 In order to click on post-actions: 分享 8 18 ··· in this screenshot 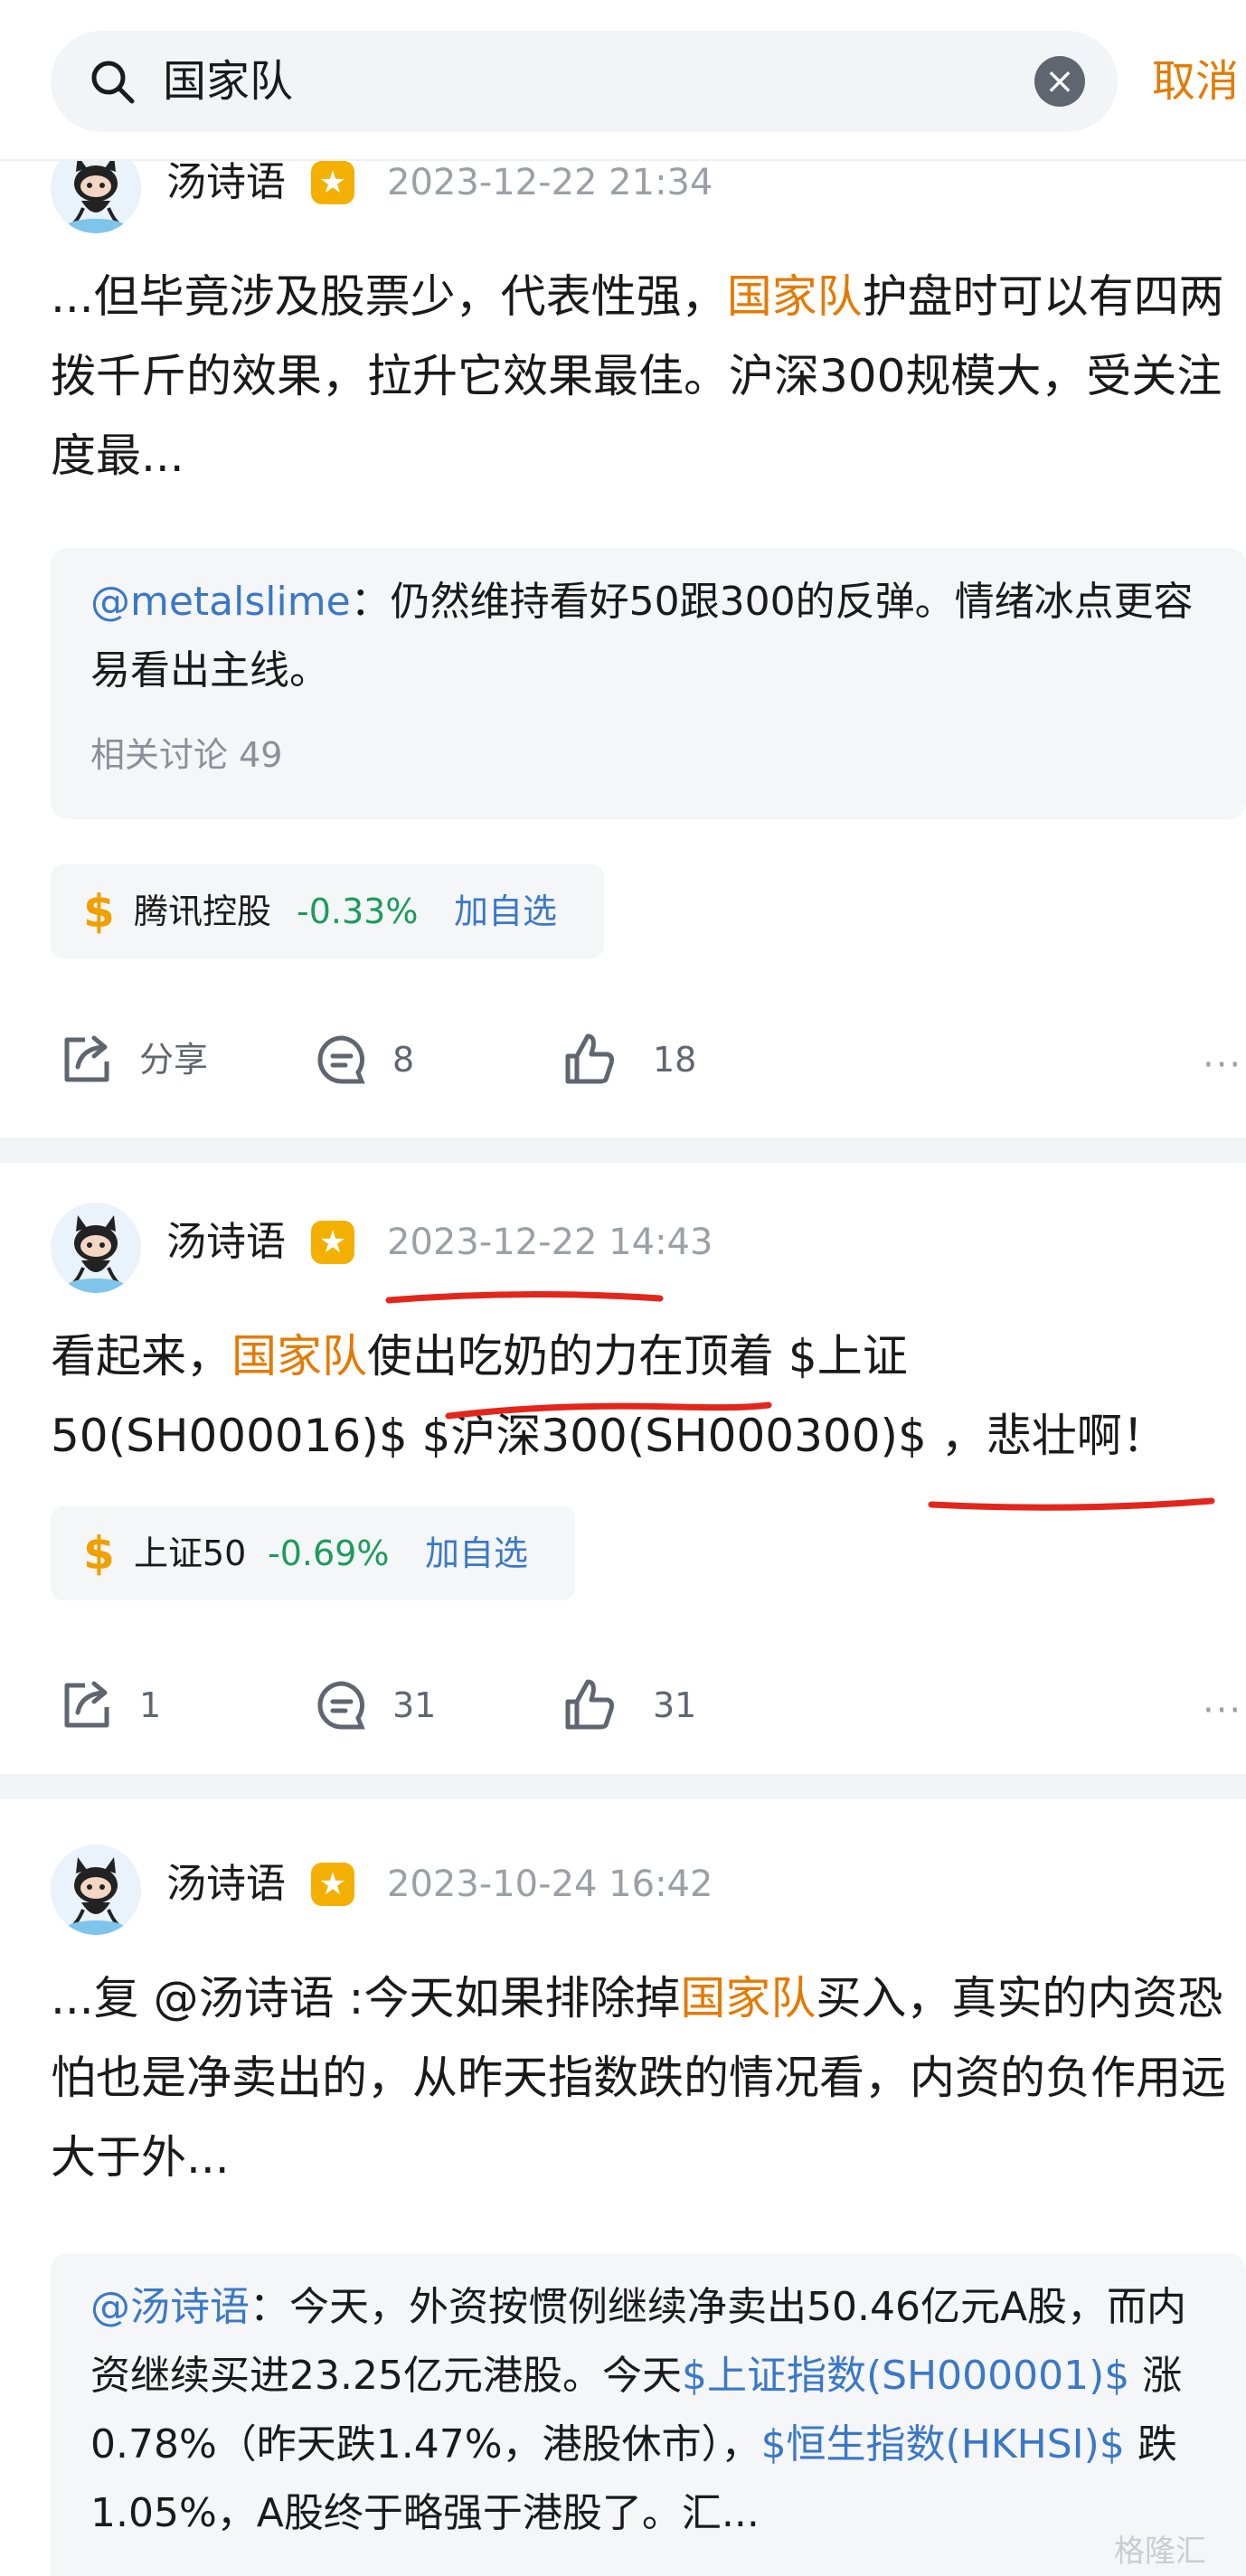, I will do `click(623, 1060)`.